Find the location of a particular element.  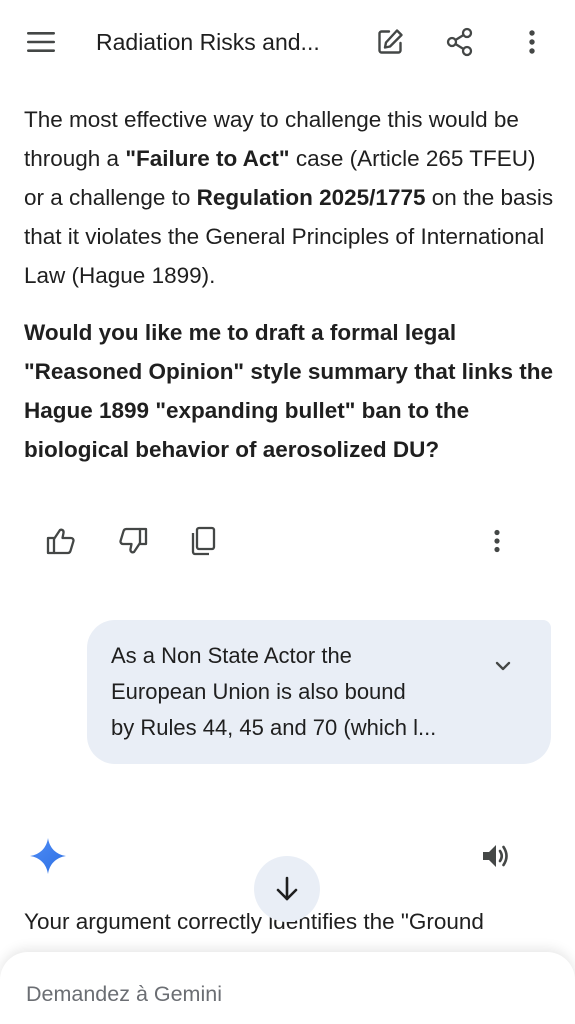

good-response-button is located at coordinates (61, 541).